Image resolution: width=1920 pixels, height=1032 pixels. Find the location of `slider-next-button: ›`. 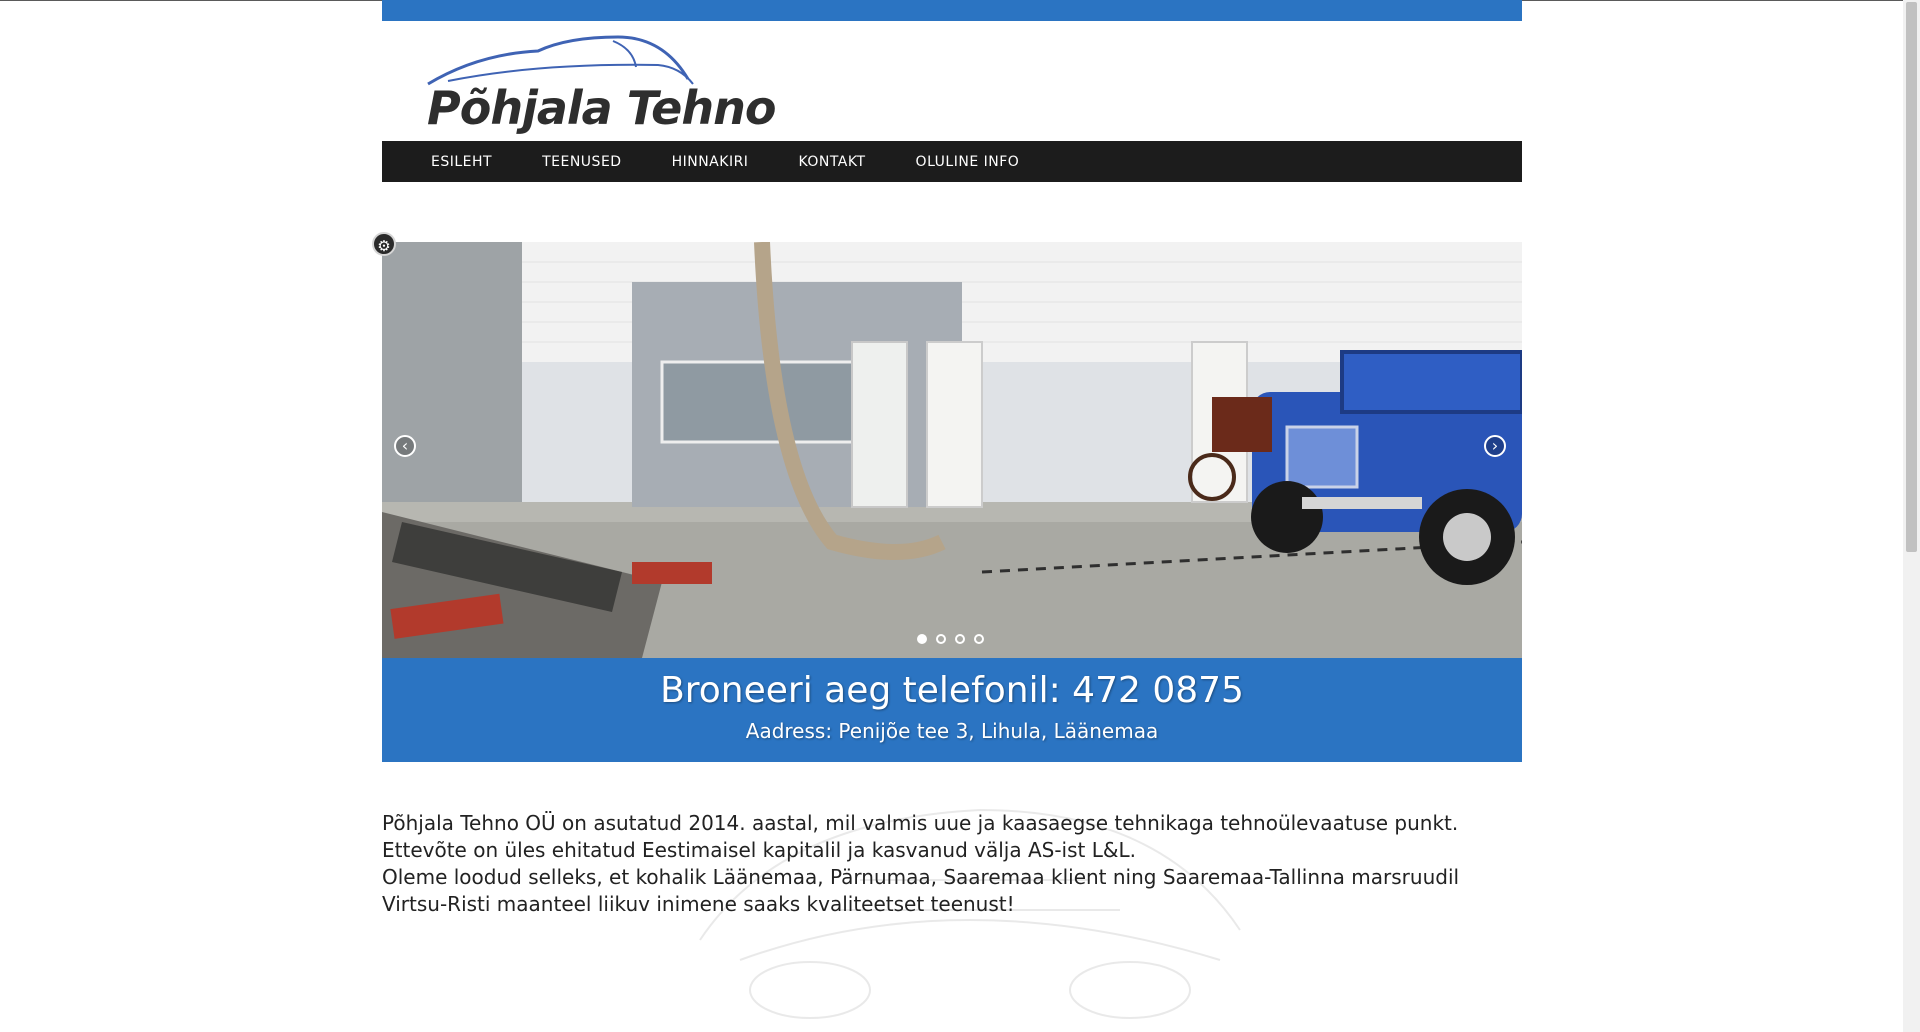

slider-next-button: › is located at coordinates (1495, 446).